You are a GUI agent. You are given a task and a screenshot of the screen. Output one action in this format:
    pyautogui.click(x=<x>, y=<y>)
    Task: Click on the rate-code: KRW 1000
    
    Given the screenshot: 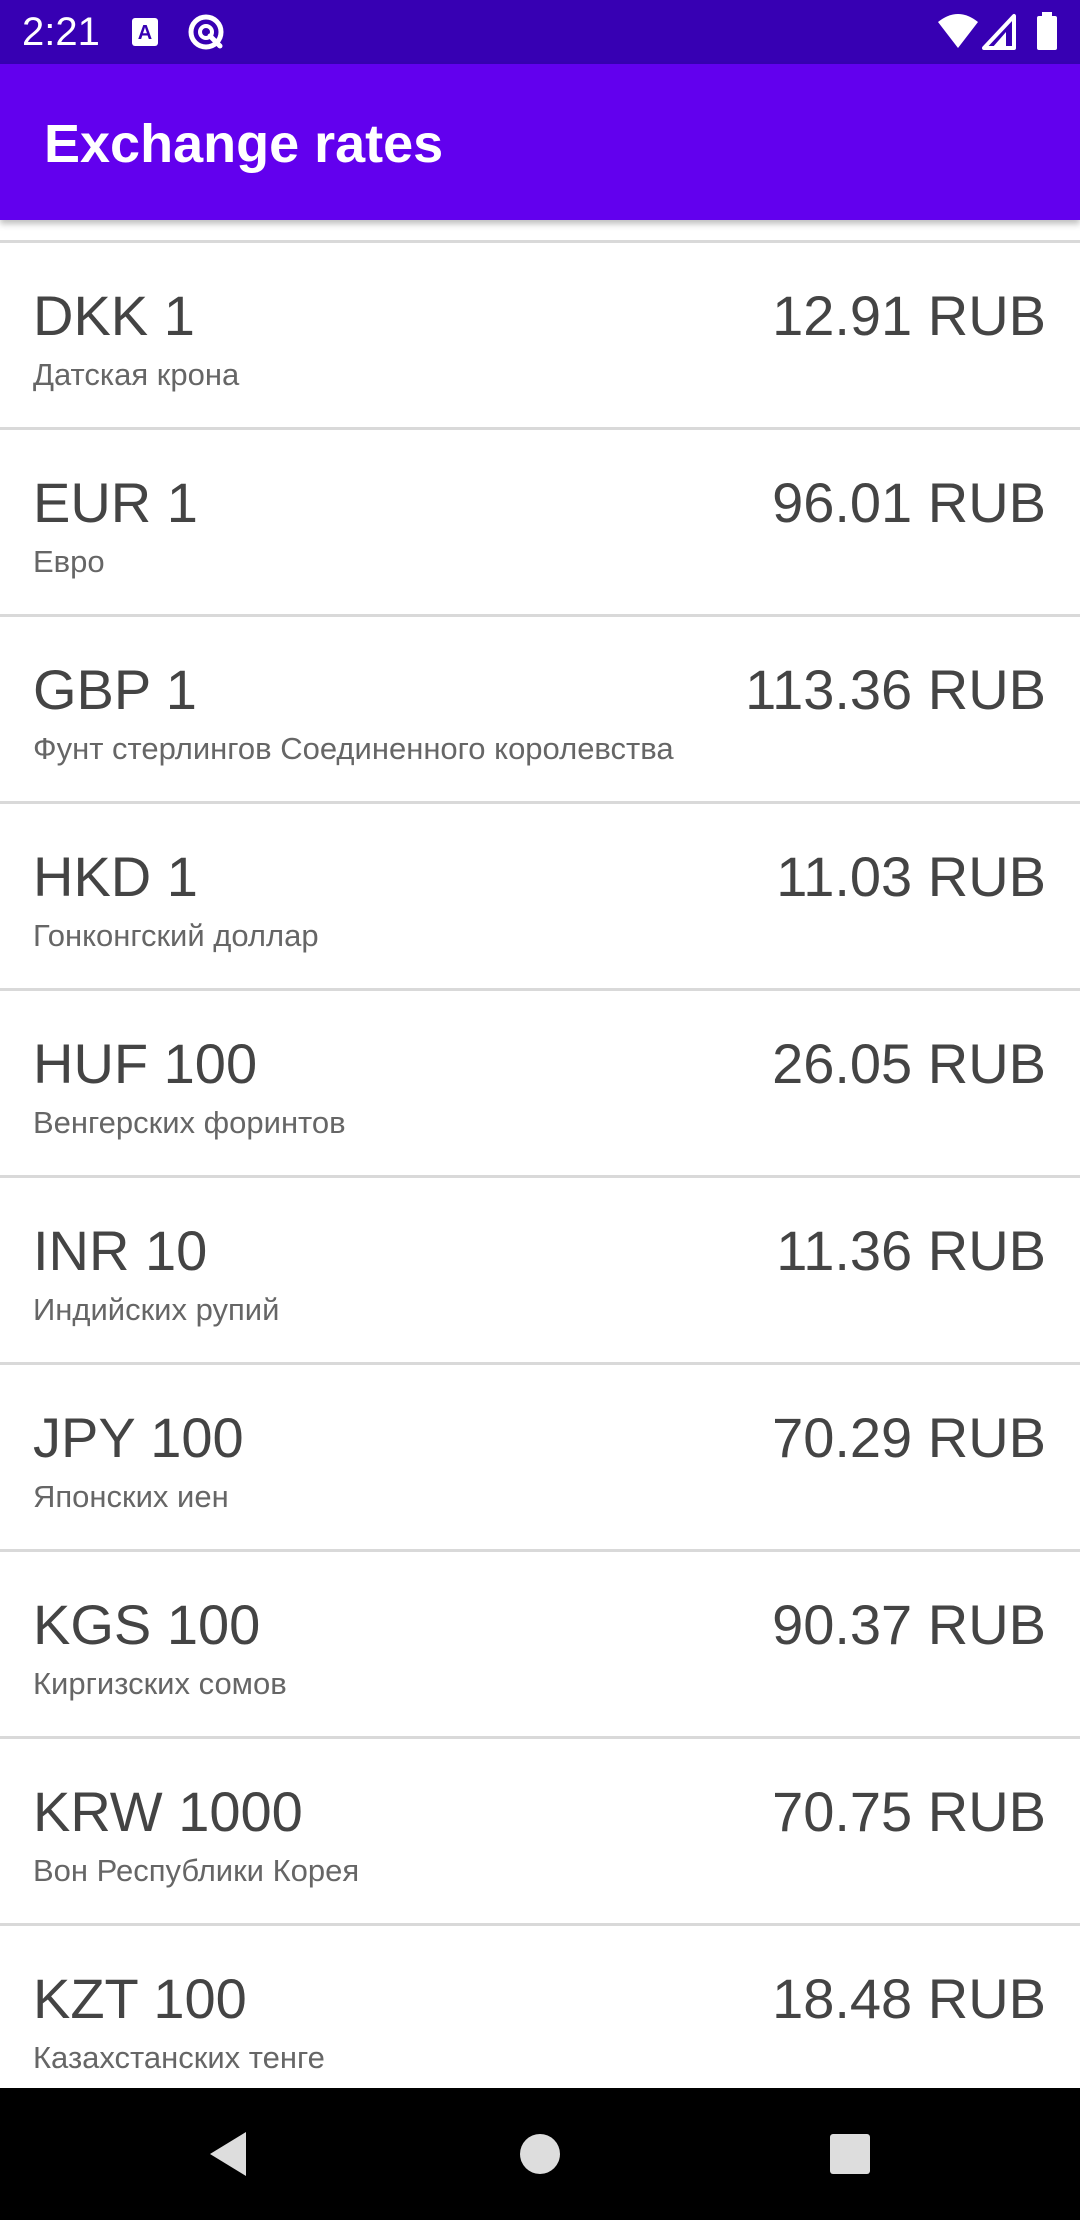 What is the action you would take?
    pyautogui.click(x=168, y=1811)
    